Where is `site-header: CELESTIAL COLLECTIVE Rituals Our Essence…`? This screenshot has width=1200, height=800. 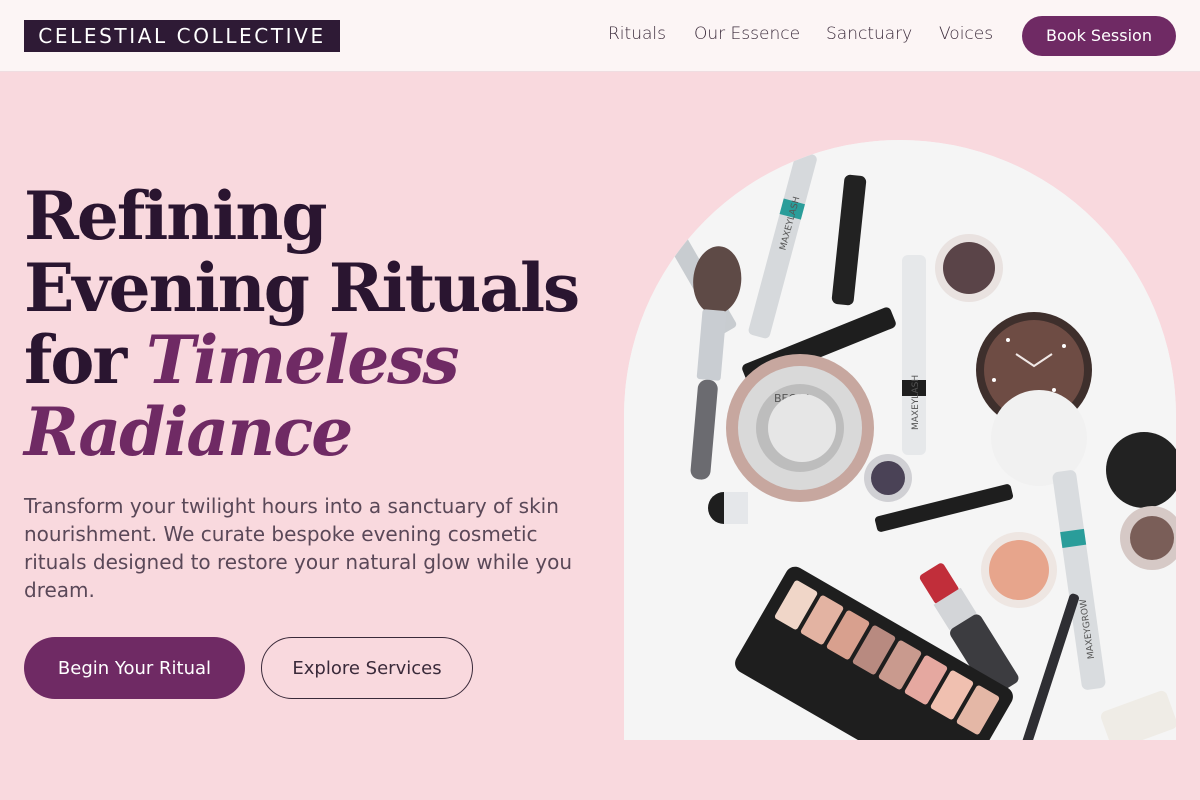
site-header: CELESTIAL COLLECTIVE Rituals Our Essence… is located at coordinates (600, 36).